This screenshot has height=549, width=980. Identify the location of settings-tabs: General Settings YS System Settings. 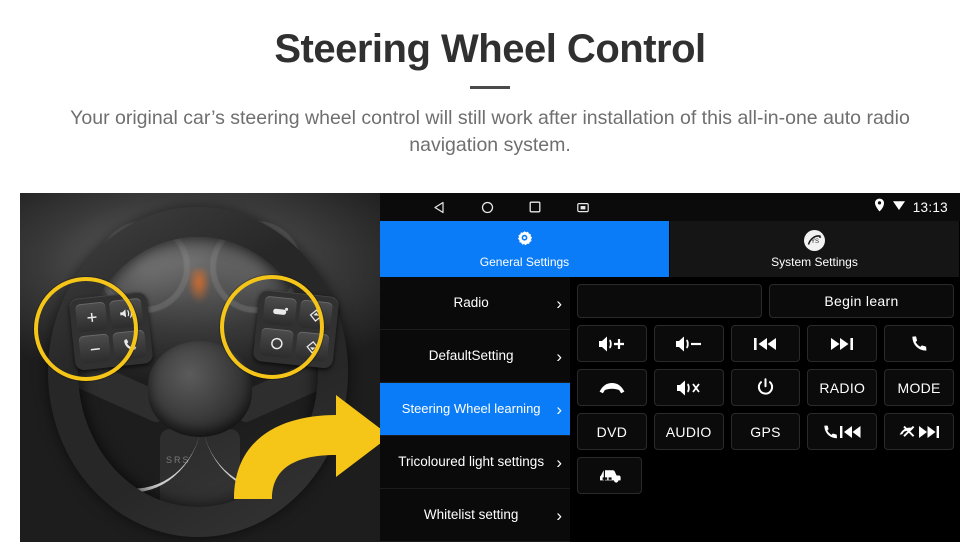
(670, 249).